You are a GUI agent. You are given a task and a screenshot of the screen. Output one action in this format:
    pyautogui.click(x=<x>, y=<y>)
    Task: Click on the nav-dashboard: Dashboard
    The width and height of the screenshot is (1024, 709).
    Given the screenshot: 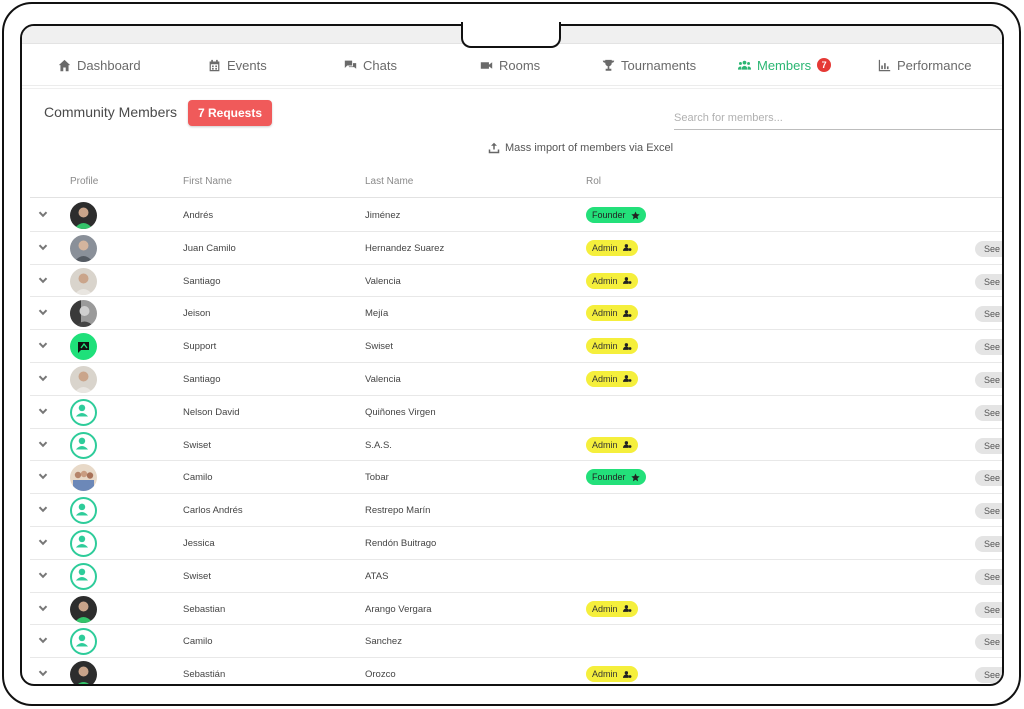 What is the action you would take?
    pyautogui.click(x=99, y=65)
    